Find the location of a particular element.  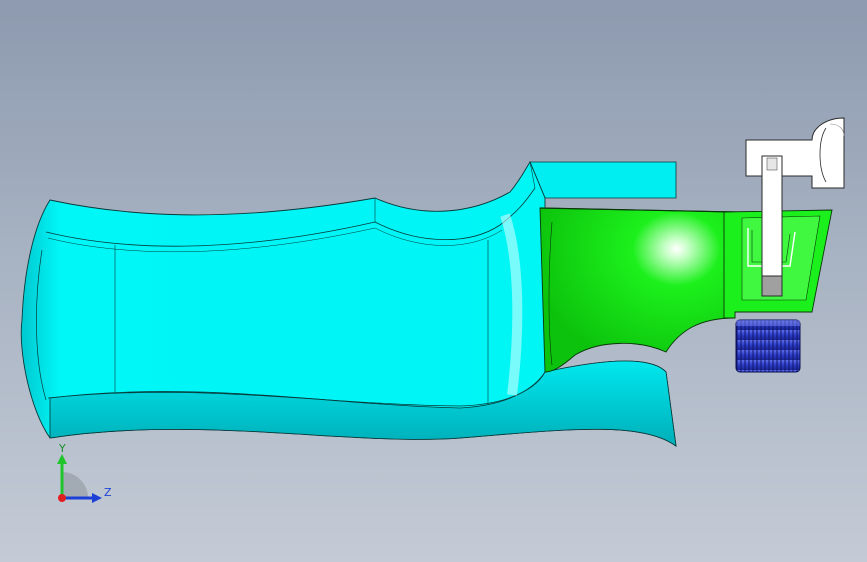

y-axis-label: Y is located at coordinates (62, 448).